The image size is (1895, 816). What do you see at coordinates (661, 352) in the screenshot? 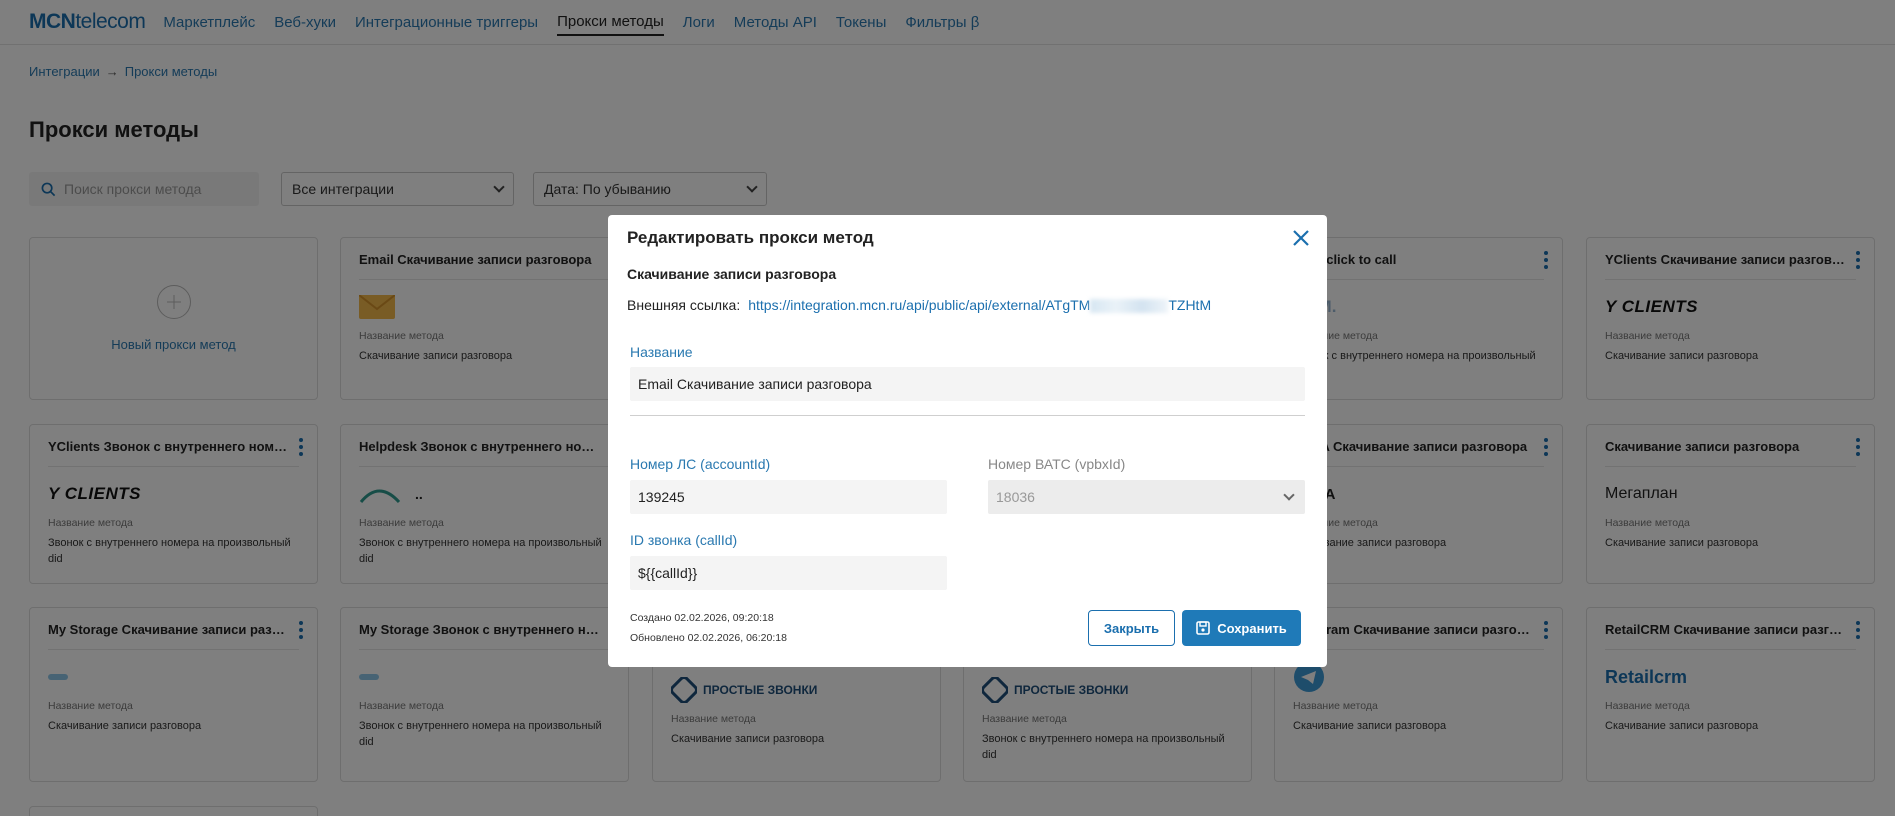
I see `name-label: Название` at bounding box center [661, 352].